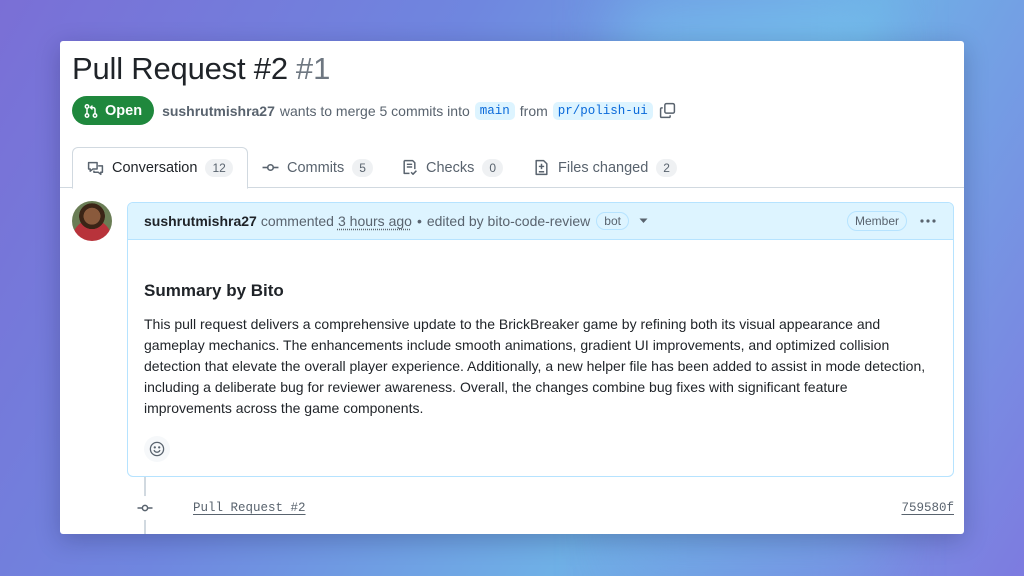 This screenshot has width=1024, height=576. Describe the element at coordinates (95, 168) in the screenshot. I see `comment-discussion-icon` at that location.